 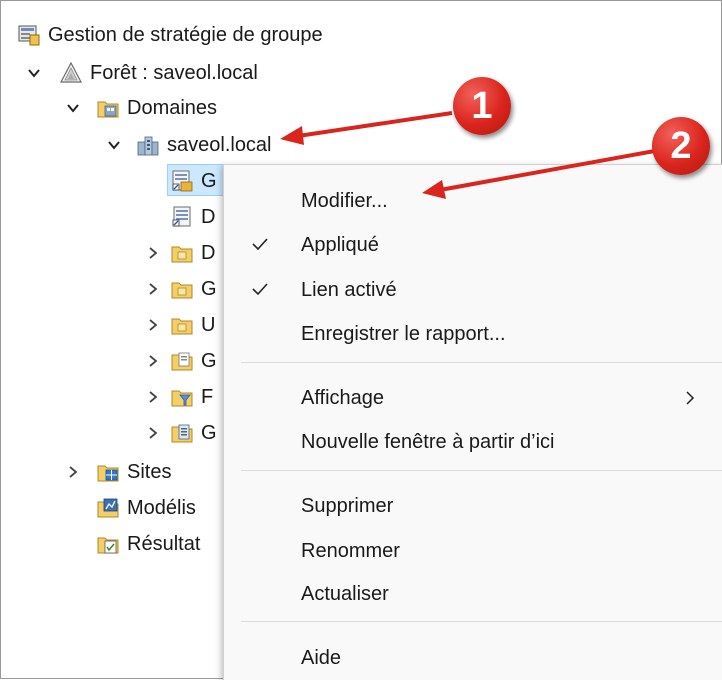 I want to click on tree-item-ou-2: G, so click(x=194, y=289).